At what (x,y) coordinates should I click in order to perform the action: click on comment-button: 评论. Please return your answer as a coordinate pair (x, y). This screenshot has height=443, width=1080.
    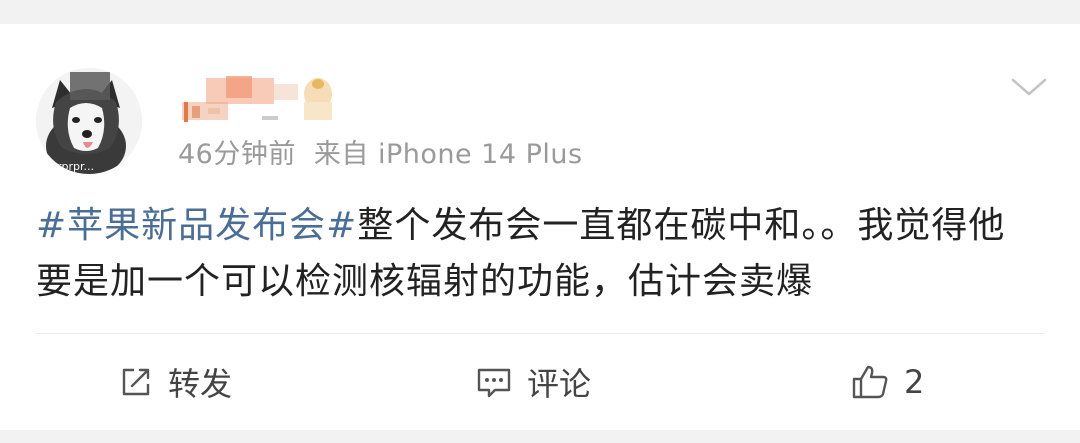
    Looking at the image, I should click on (533, 382).